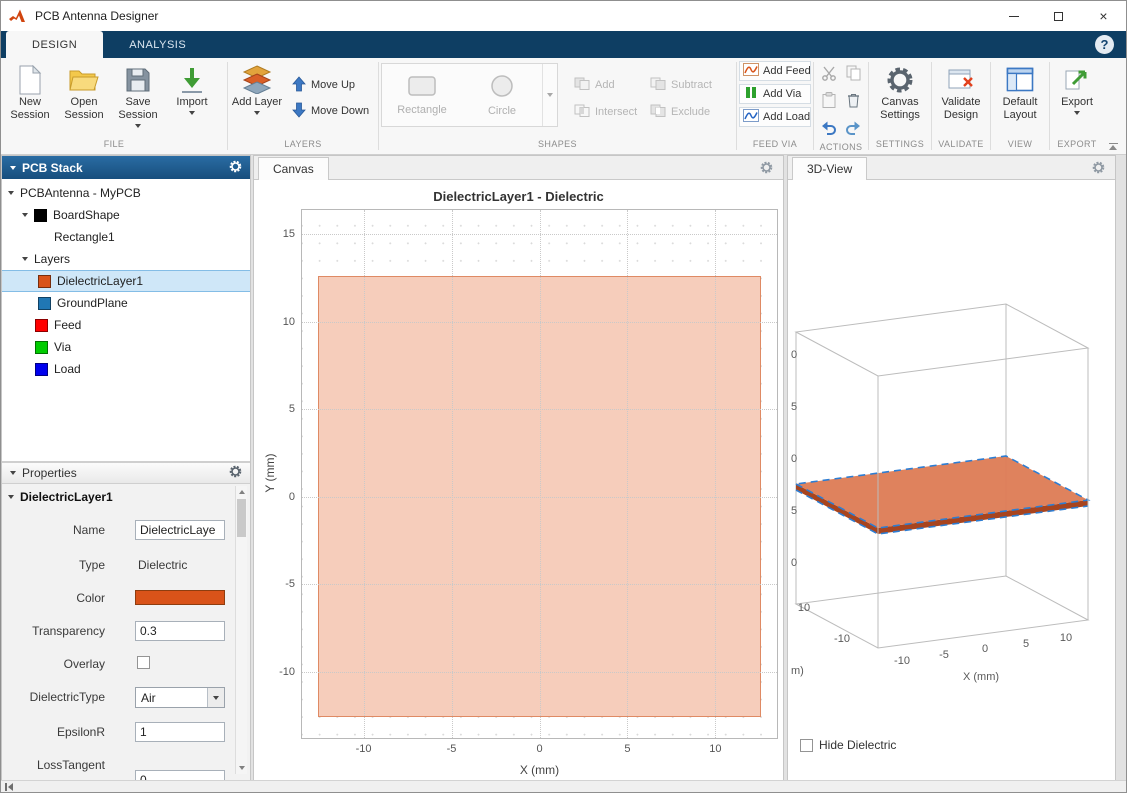 The width and height of the screenshot is (1127, 793). What do you see at coordinates (126, 699) in the screenshot?
I see `property-row-dielectrictype: DielectricType Air` at bounding box center [126, 699].